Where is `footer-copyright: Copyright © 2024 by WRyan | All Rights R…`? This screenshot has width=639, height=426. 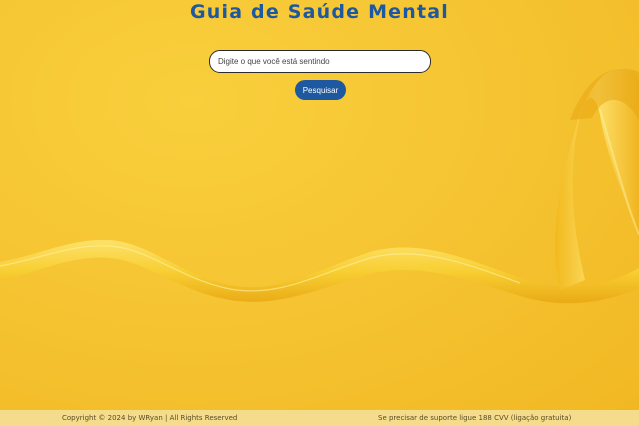
footer-copyright: Copyright © 2024 by WRyan | All Rights R… is located at coordinates (150, 418).